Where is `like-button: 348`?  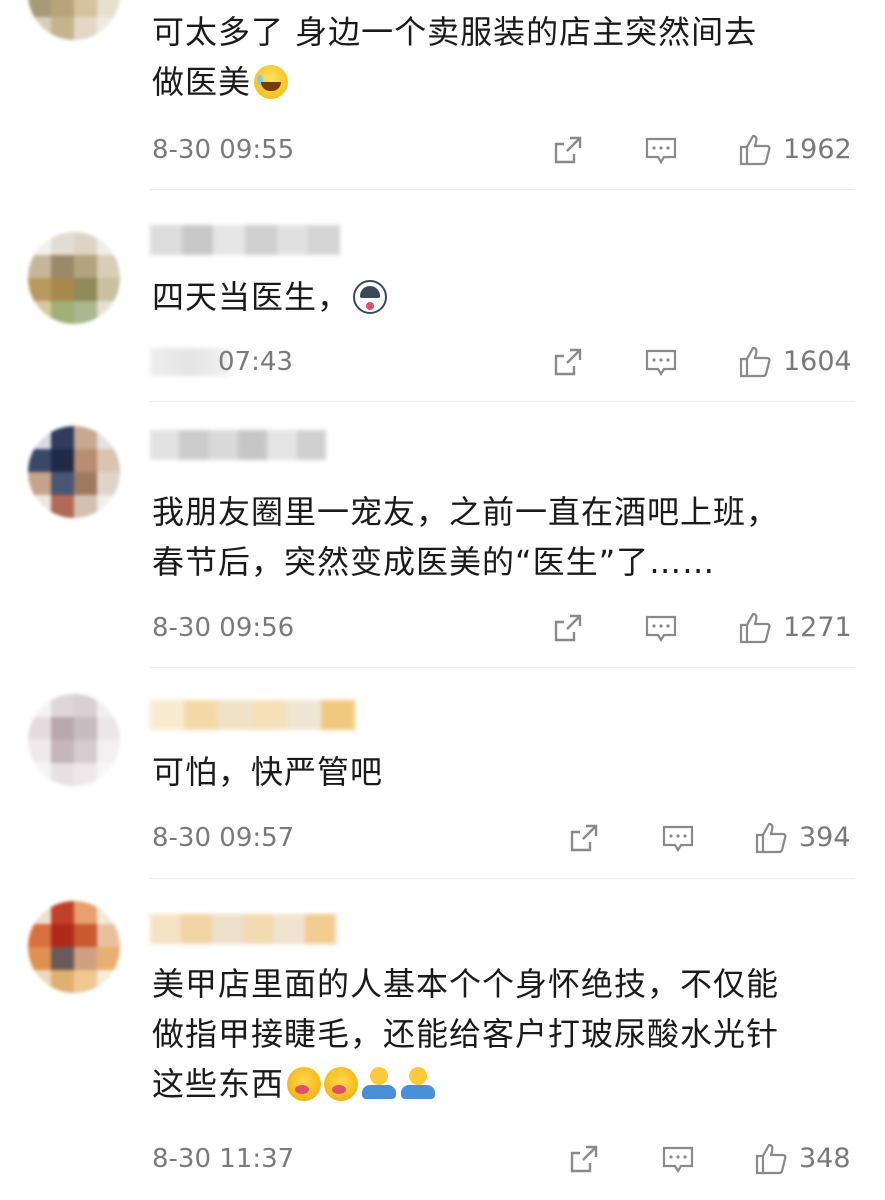
like-button: 348 is located at coordinates (802, 1159).